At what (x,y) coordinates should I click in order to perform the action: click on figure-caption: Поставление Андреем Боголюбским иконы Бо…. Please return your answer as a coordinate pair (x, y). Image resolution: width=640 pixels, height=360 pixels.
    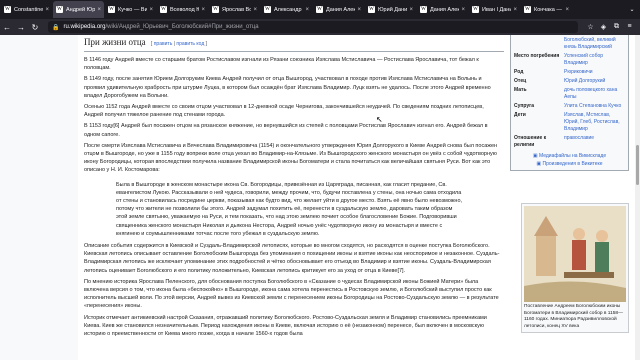
    Looking at the image, I should click on (573, 316).